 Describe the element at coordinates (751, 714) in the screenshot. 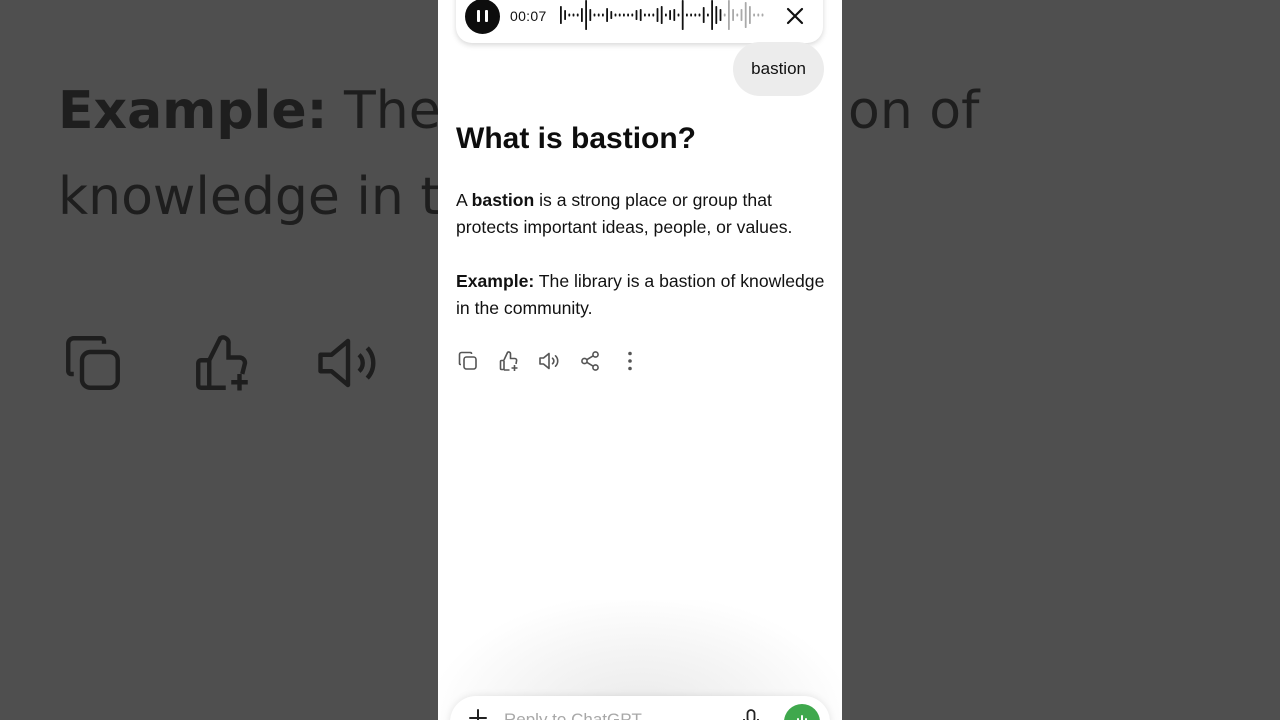

I see `mic-icon` at that location.